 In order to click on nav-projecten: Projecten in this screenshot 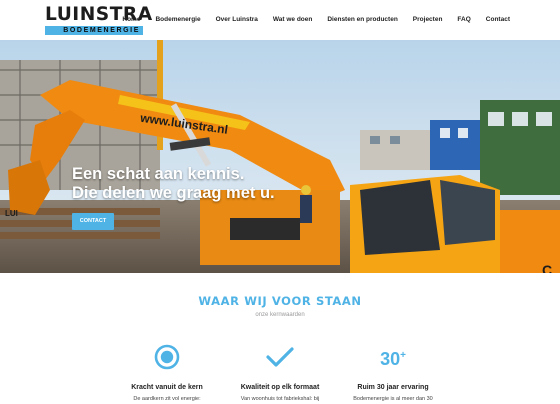, I will do `click(428, 20)`.